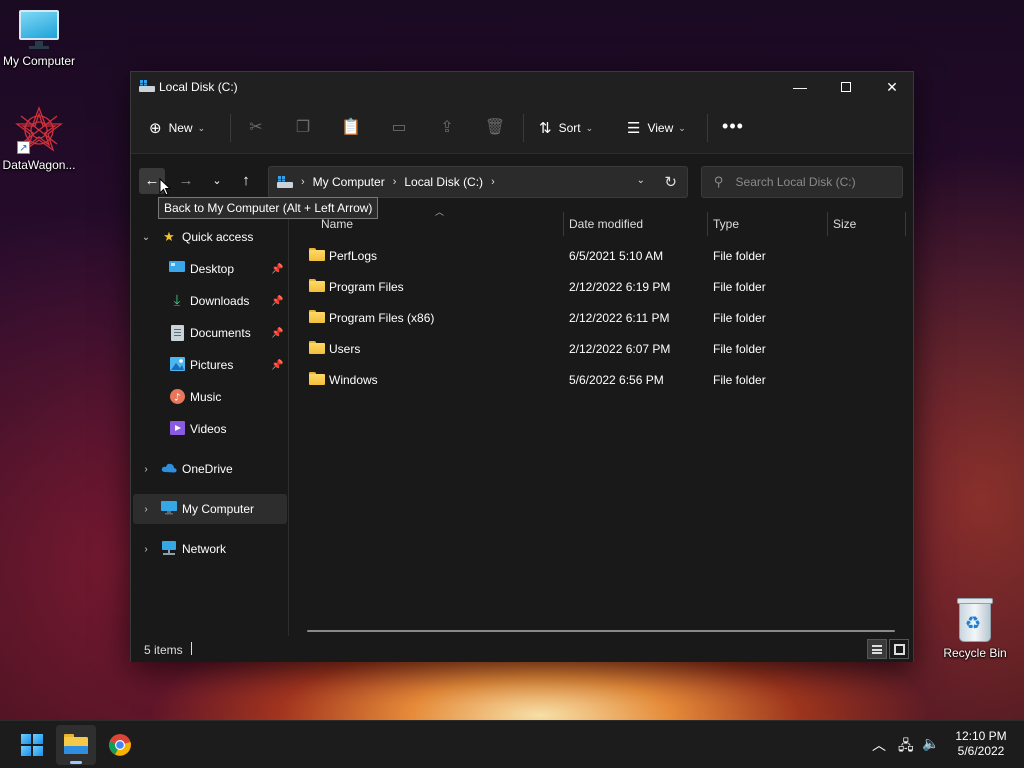 Image resolution: width=1024 pixels, height=768 pixels. What do you see at coordinates (382, 318) in the screenshot?
I see `file-name: Program Files (x86)` at bounding box center [382, 318].